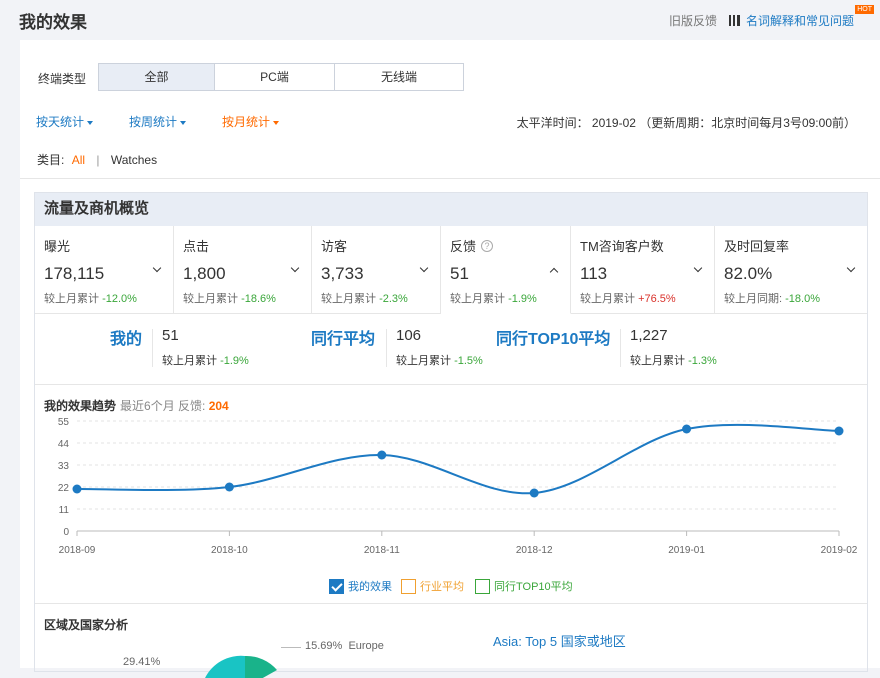  I want to click on x-tick-label: 2018-12, so click(534, 550).